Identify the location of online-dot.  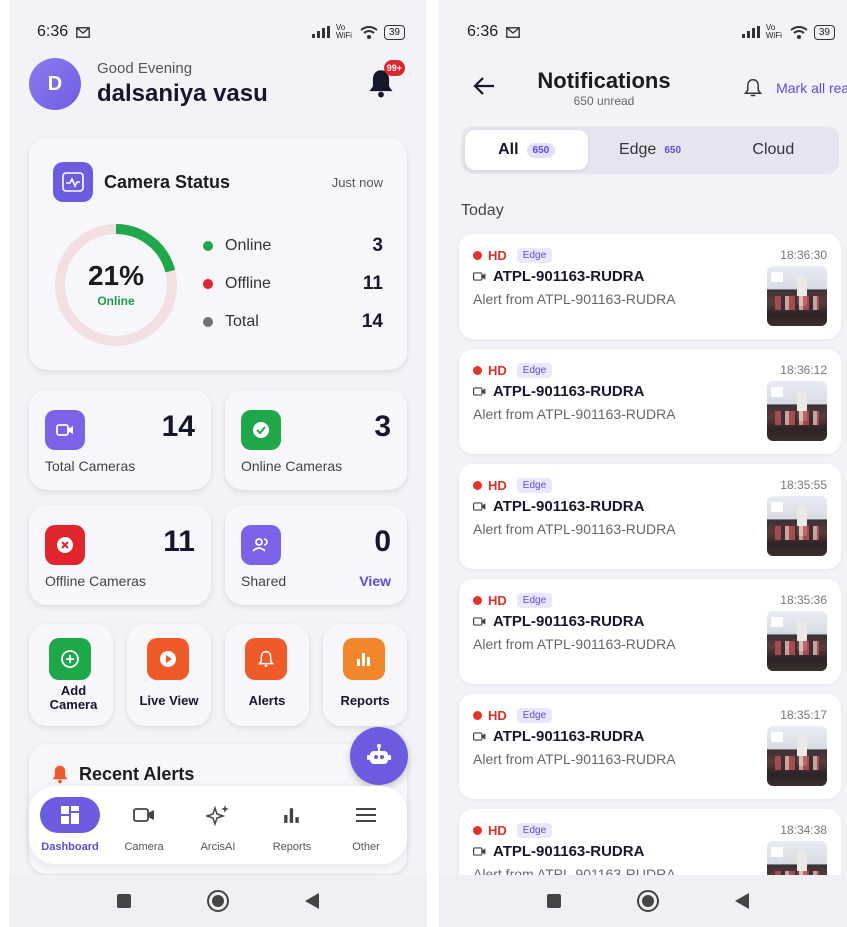
(208, 246).